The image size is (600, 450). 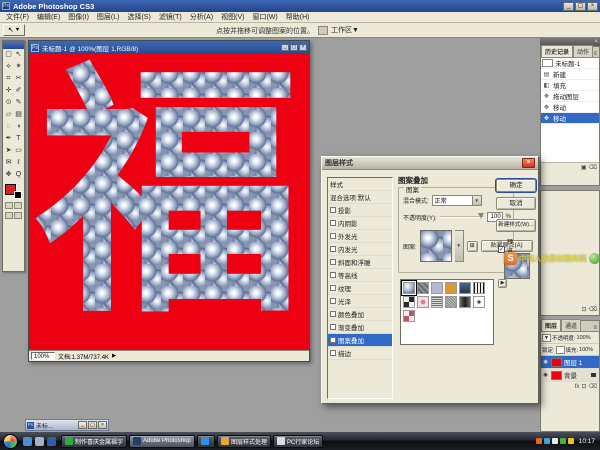 I want to click on tool-button: ✛, so click(x=9, y=91).